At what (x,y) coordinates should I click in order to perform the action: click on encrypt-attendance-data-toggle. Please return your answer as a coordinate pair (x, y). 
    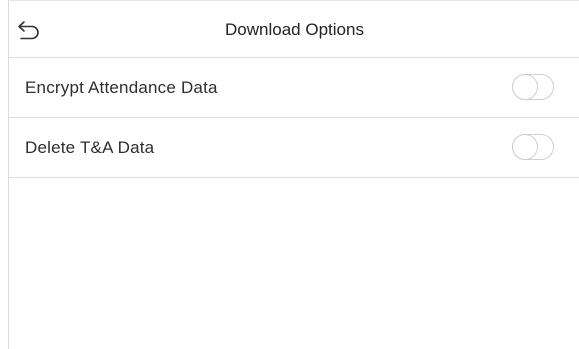
    Looking at the image, I should click on (533, 87).